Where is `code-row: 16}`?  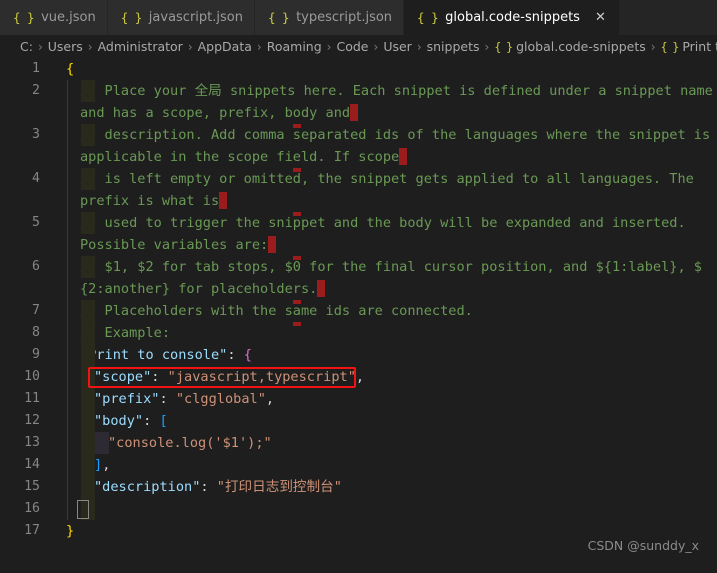 code-row: 16} is located at coordinates (358, 509).